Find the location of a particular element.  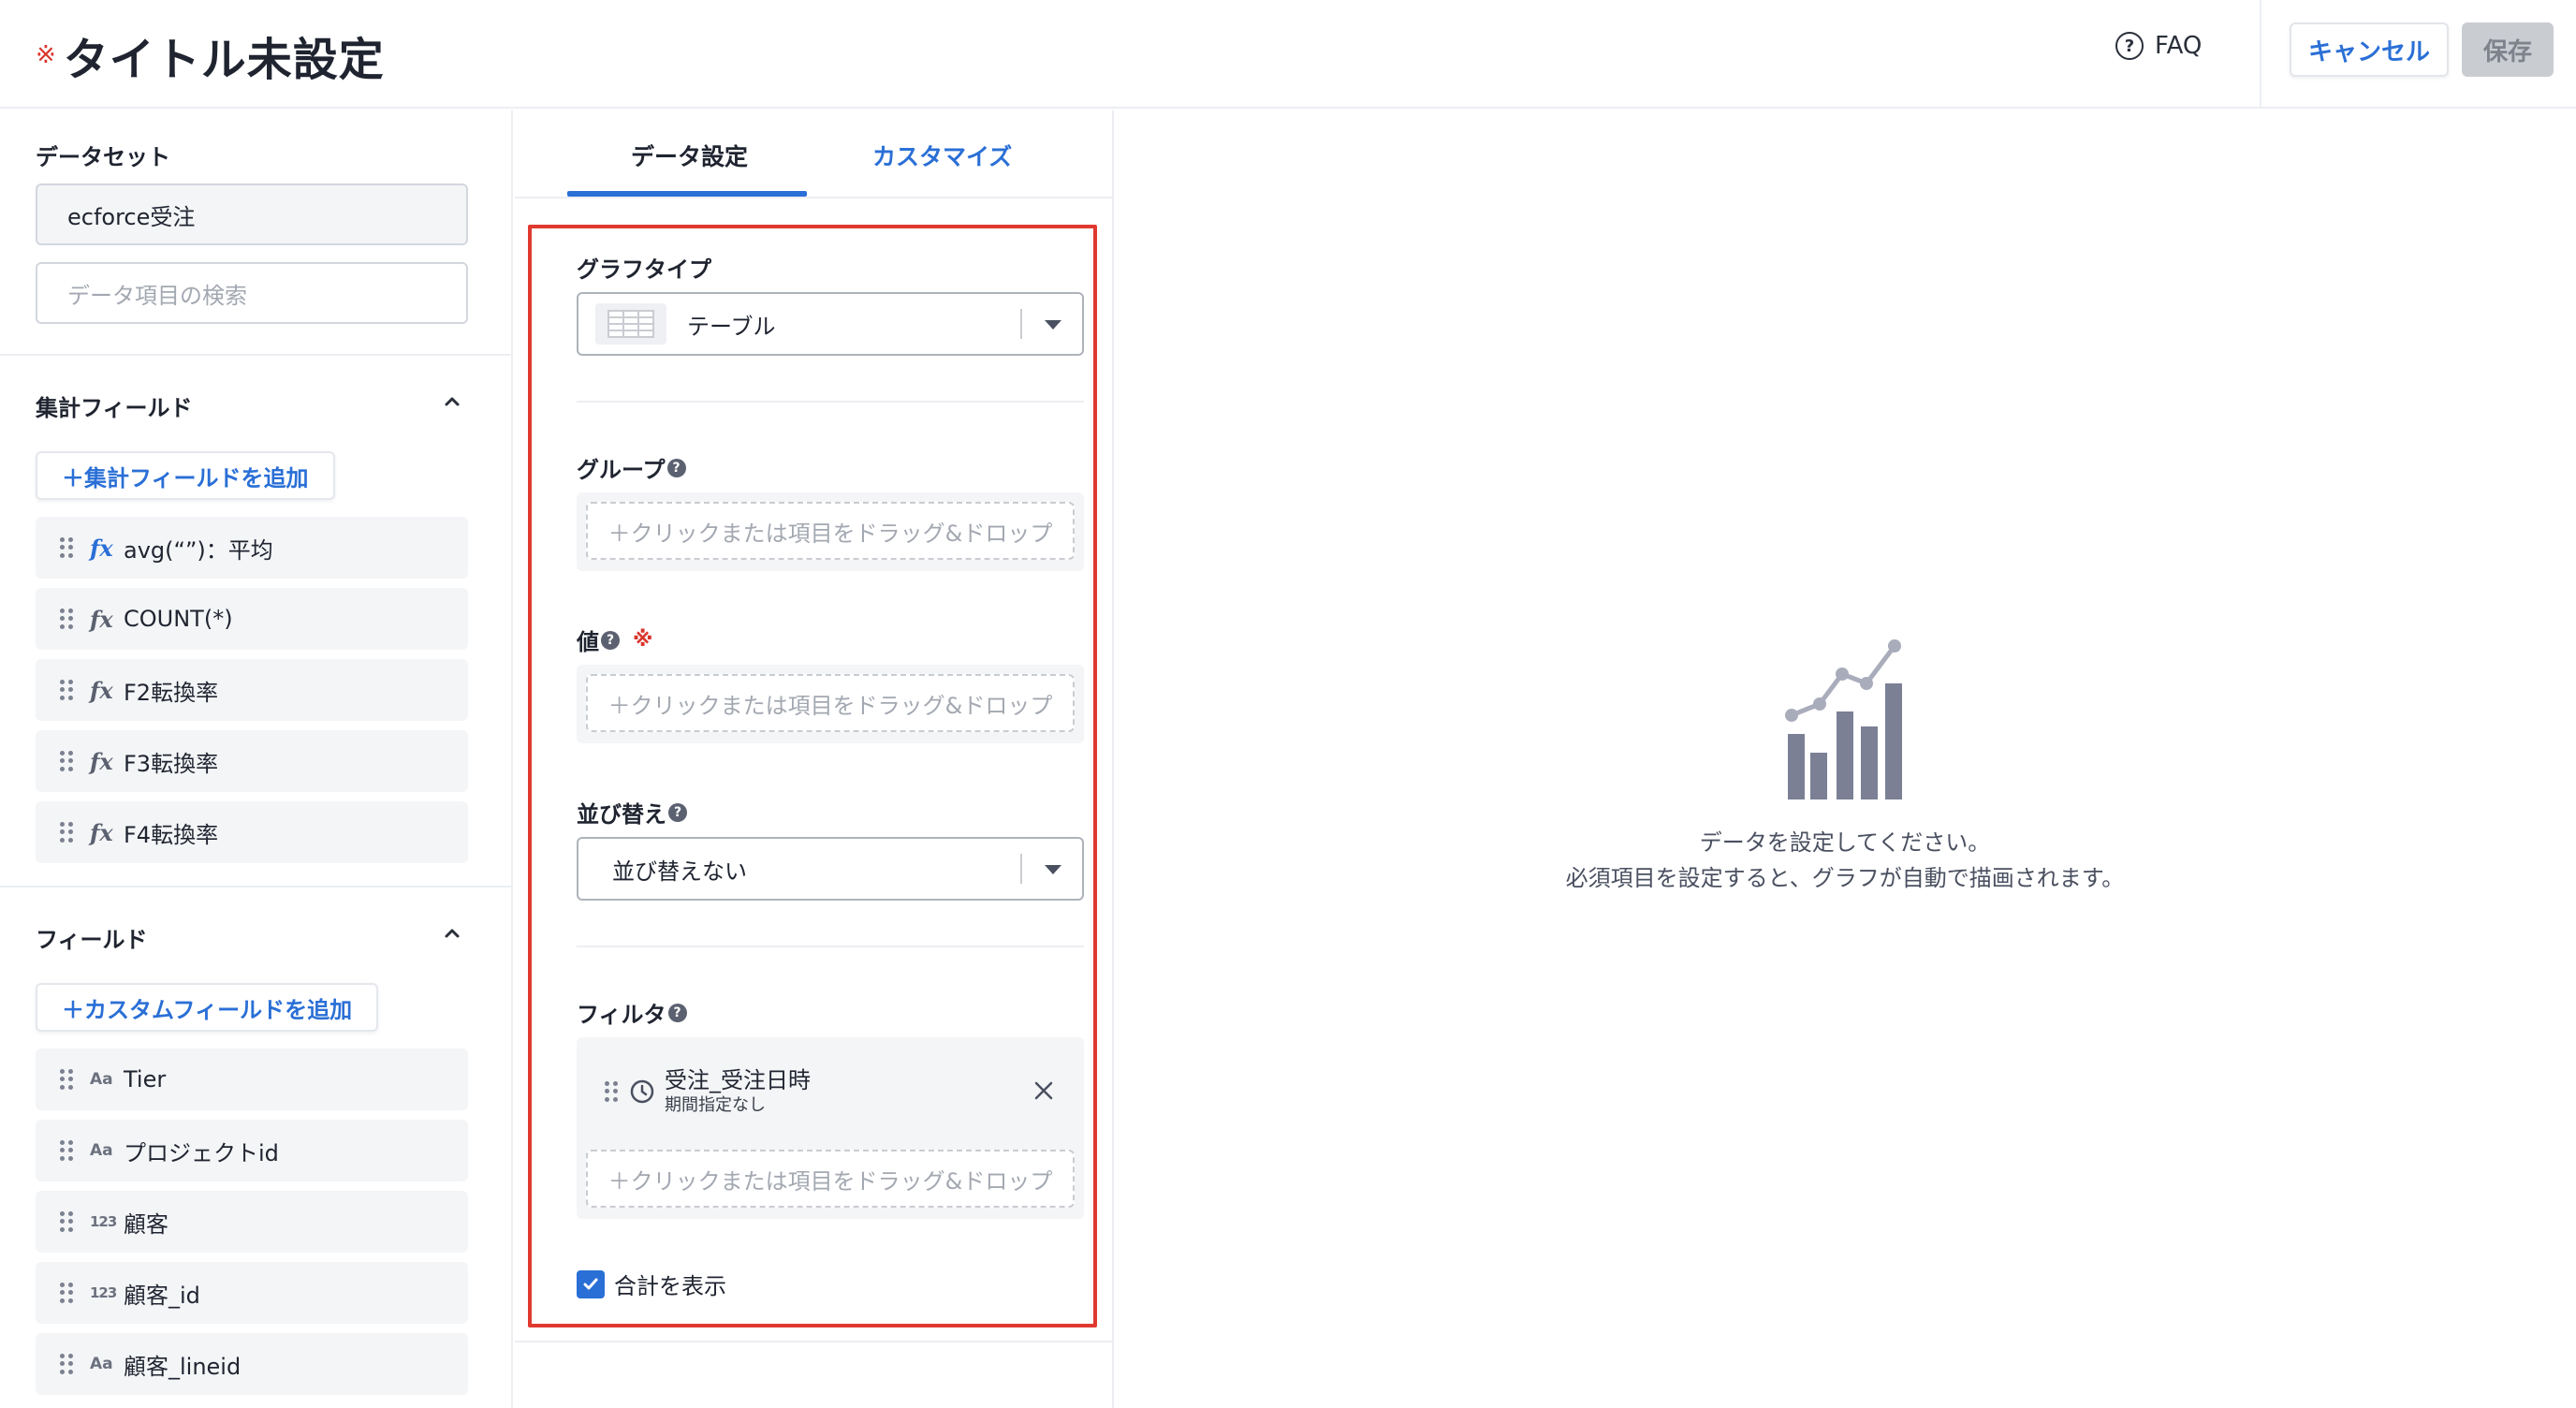

sort-label: 並び替え ? is located at coordinates (632, 812).